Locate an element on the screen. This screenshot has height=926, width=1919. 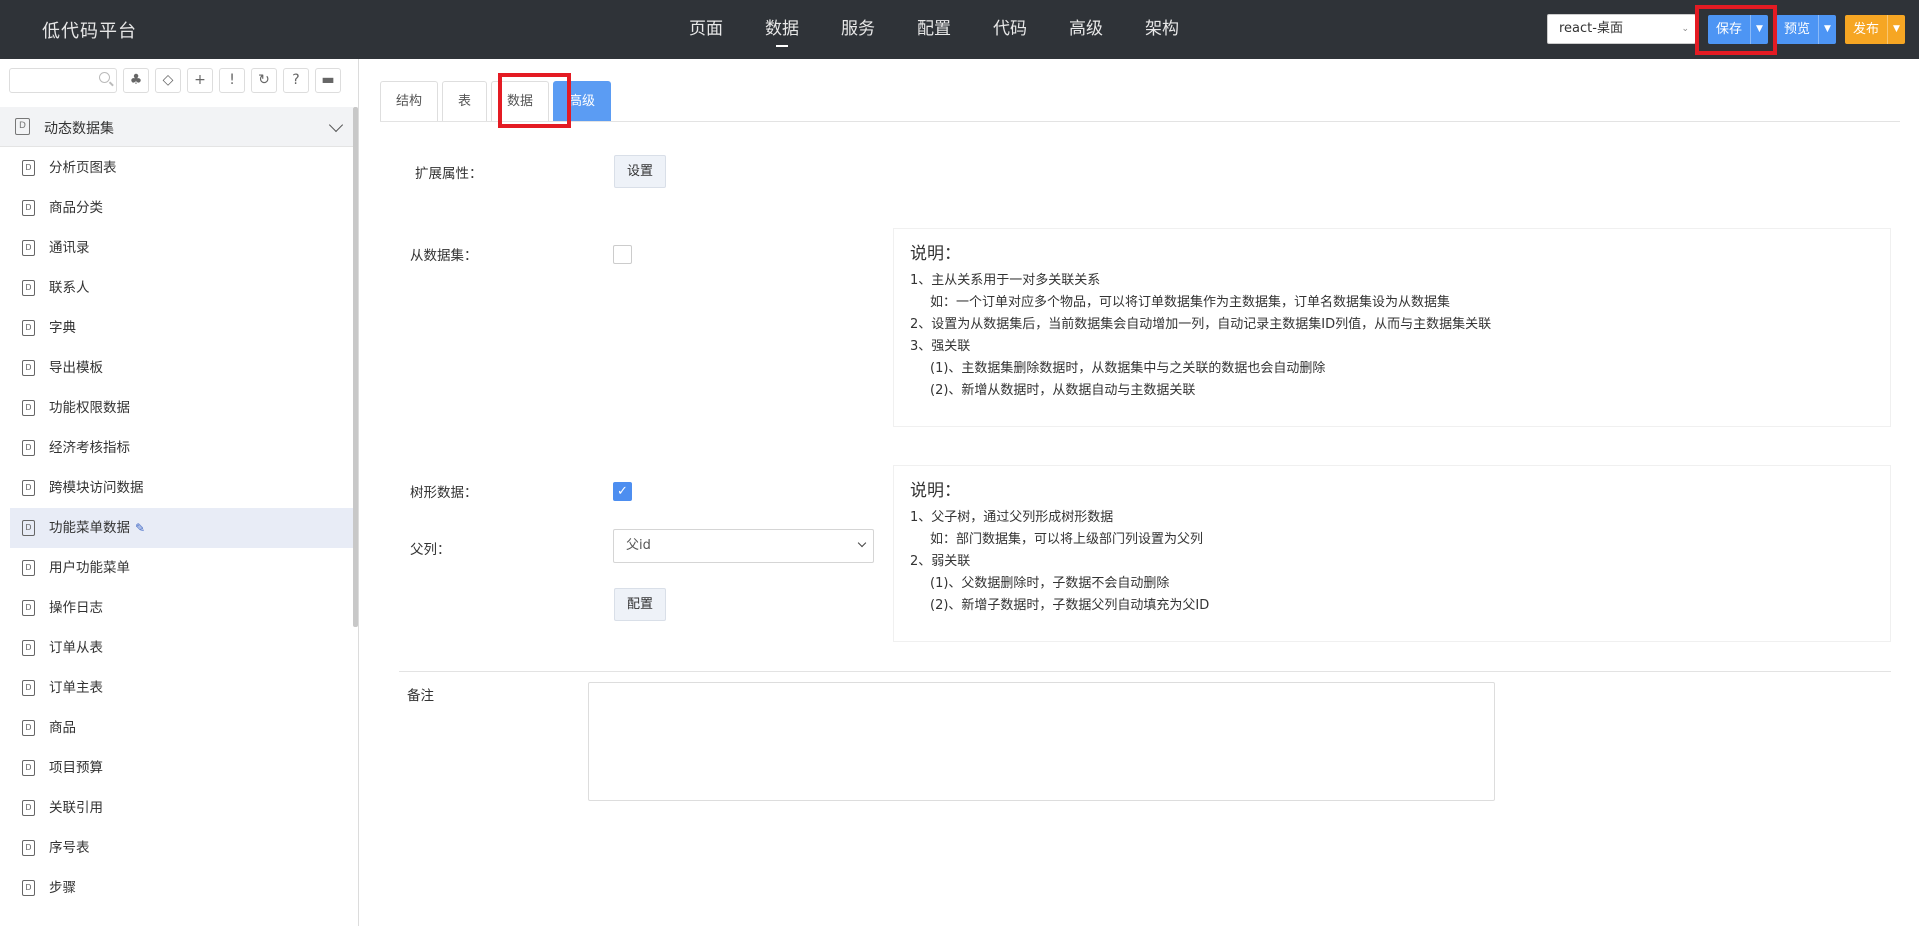
sidebar-item-label: 商品分类 is located at coordinates (76, 208).